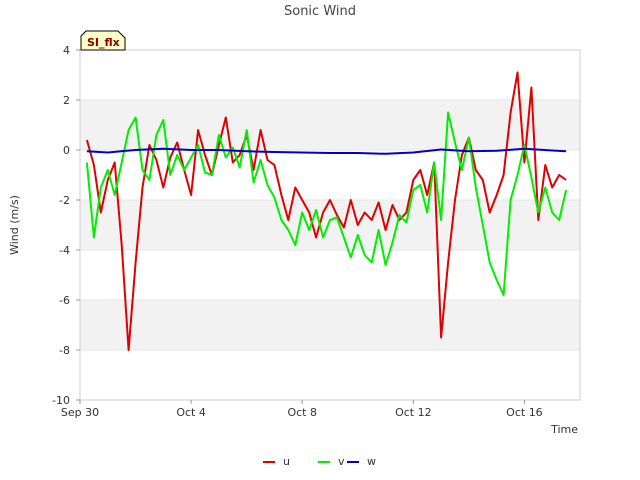 This screenshot has width=640, height=480. Describe the element at coordinates (524, 412) in the screenshot. I see `x-tick-label: Oct 16` at that location.